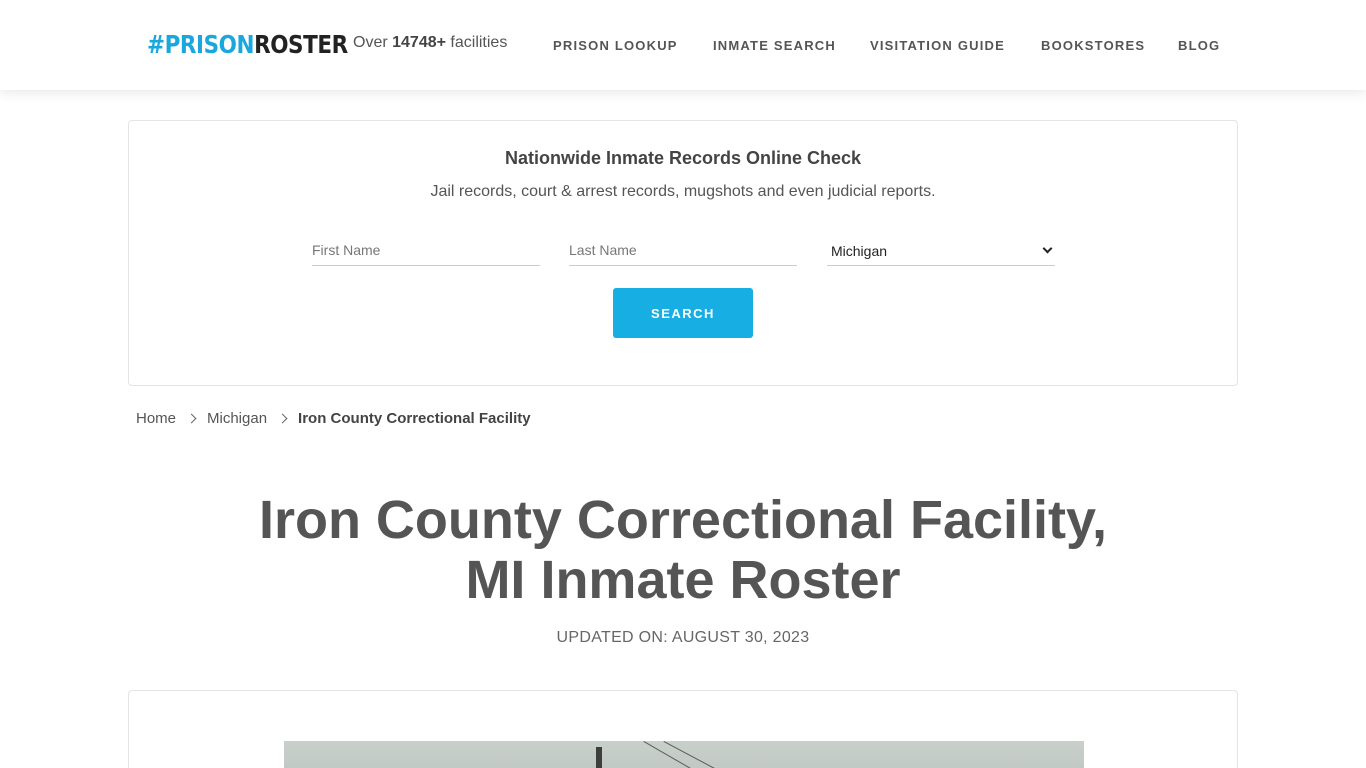 This screenshot has width=1366, height=768. I want to click on logo-prison: PRISON, so click(209, 44).